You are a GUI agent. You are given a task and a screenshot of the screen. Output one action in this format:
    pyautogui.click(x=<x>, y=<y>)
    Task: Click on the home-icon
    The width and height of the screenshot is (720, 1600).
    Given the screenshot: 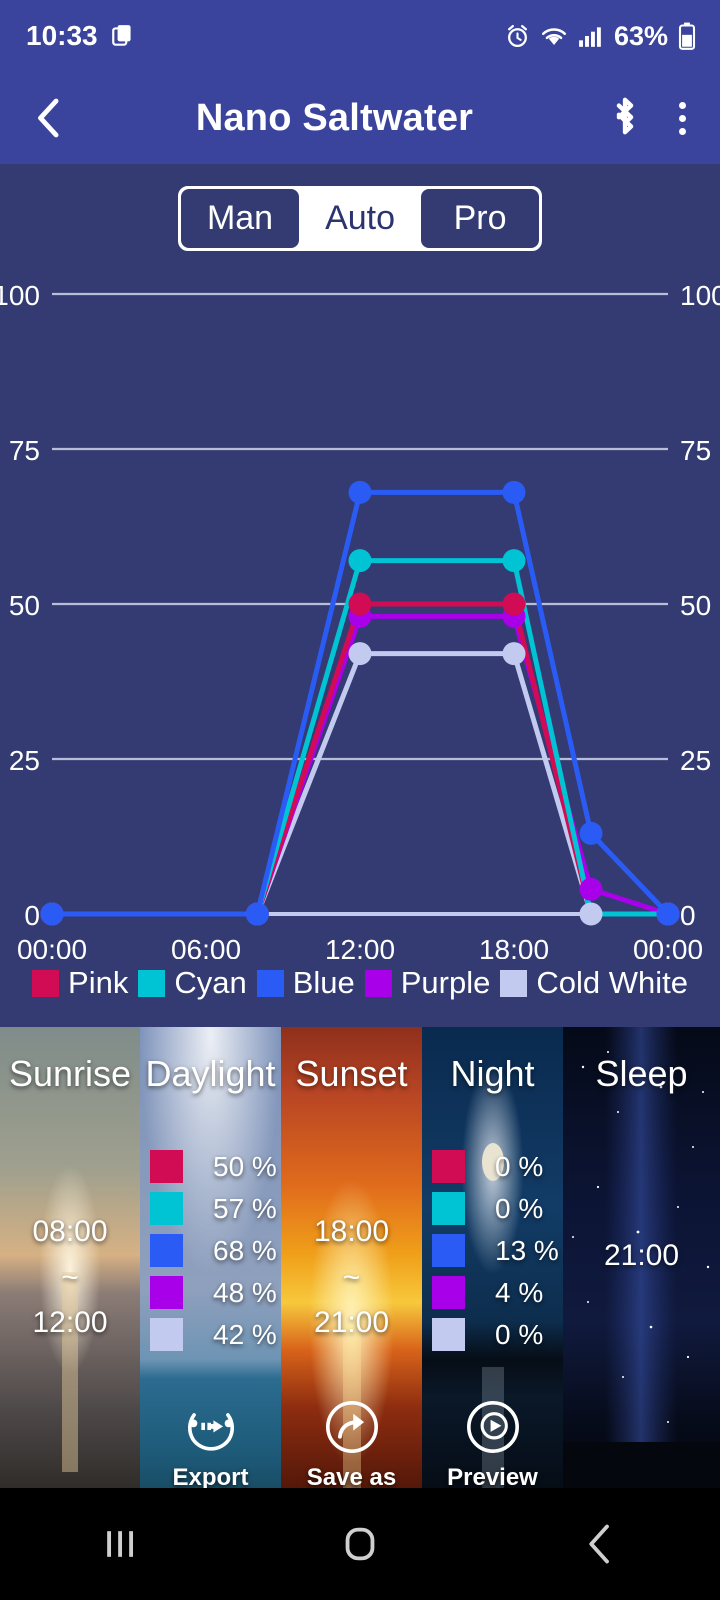 What is the action you would take?
    pyautogui.click(x=360, y=1544)
    